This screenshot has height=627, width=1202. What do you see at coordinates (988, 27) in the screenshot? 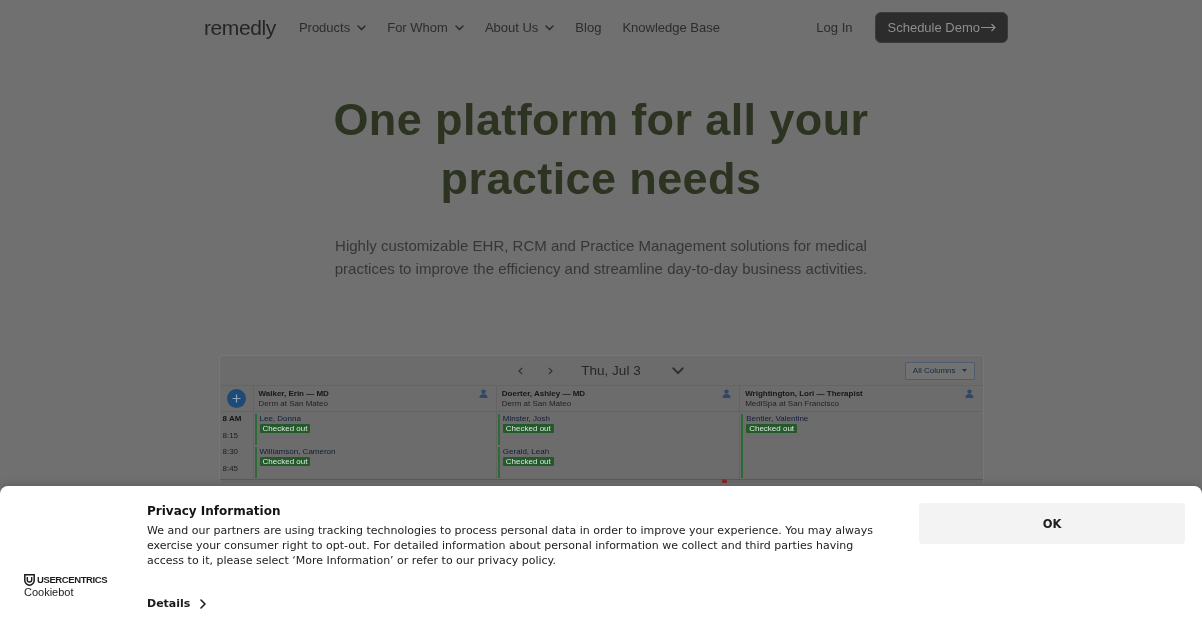
I see `arrow-right-icon` at bounding box center [988, 27].